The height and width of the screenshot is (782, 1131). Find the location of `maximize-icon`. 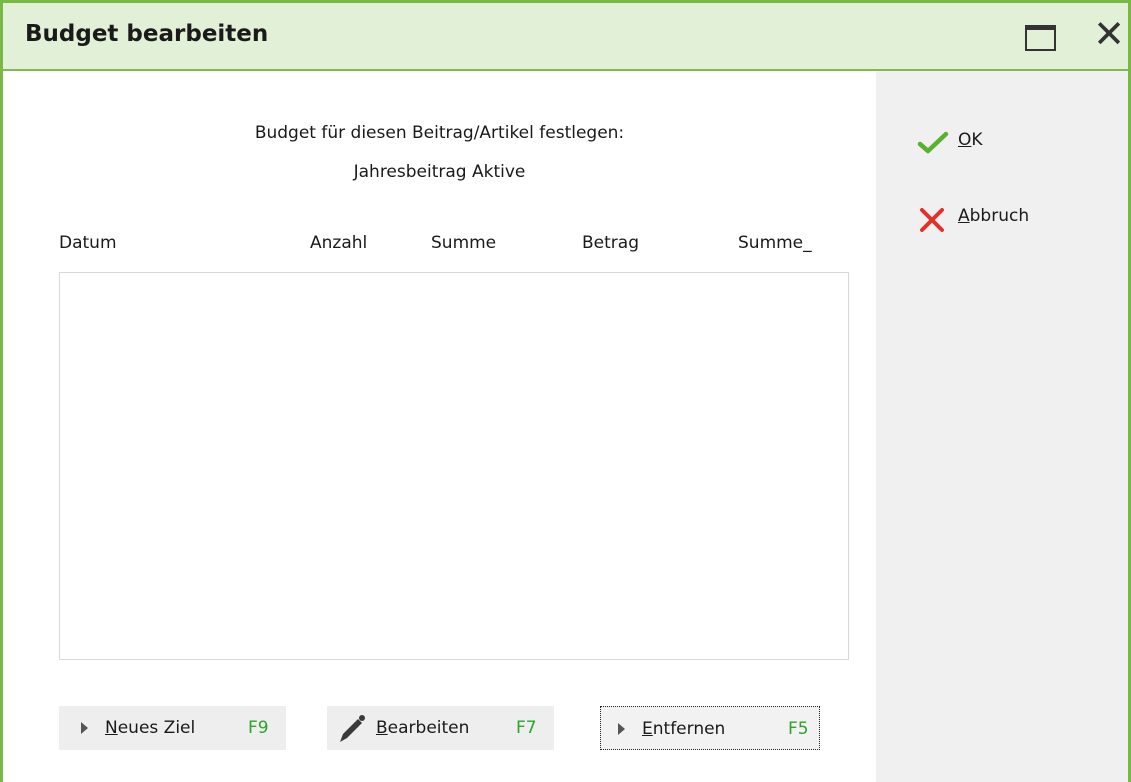

maximize-icon is located at coordinates (1040, 38).